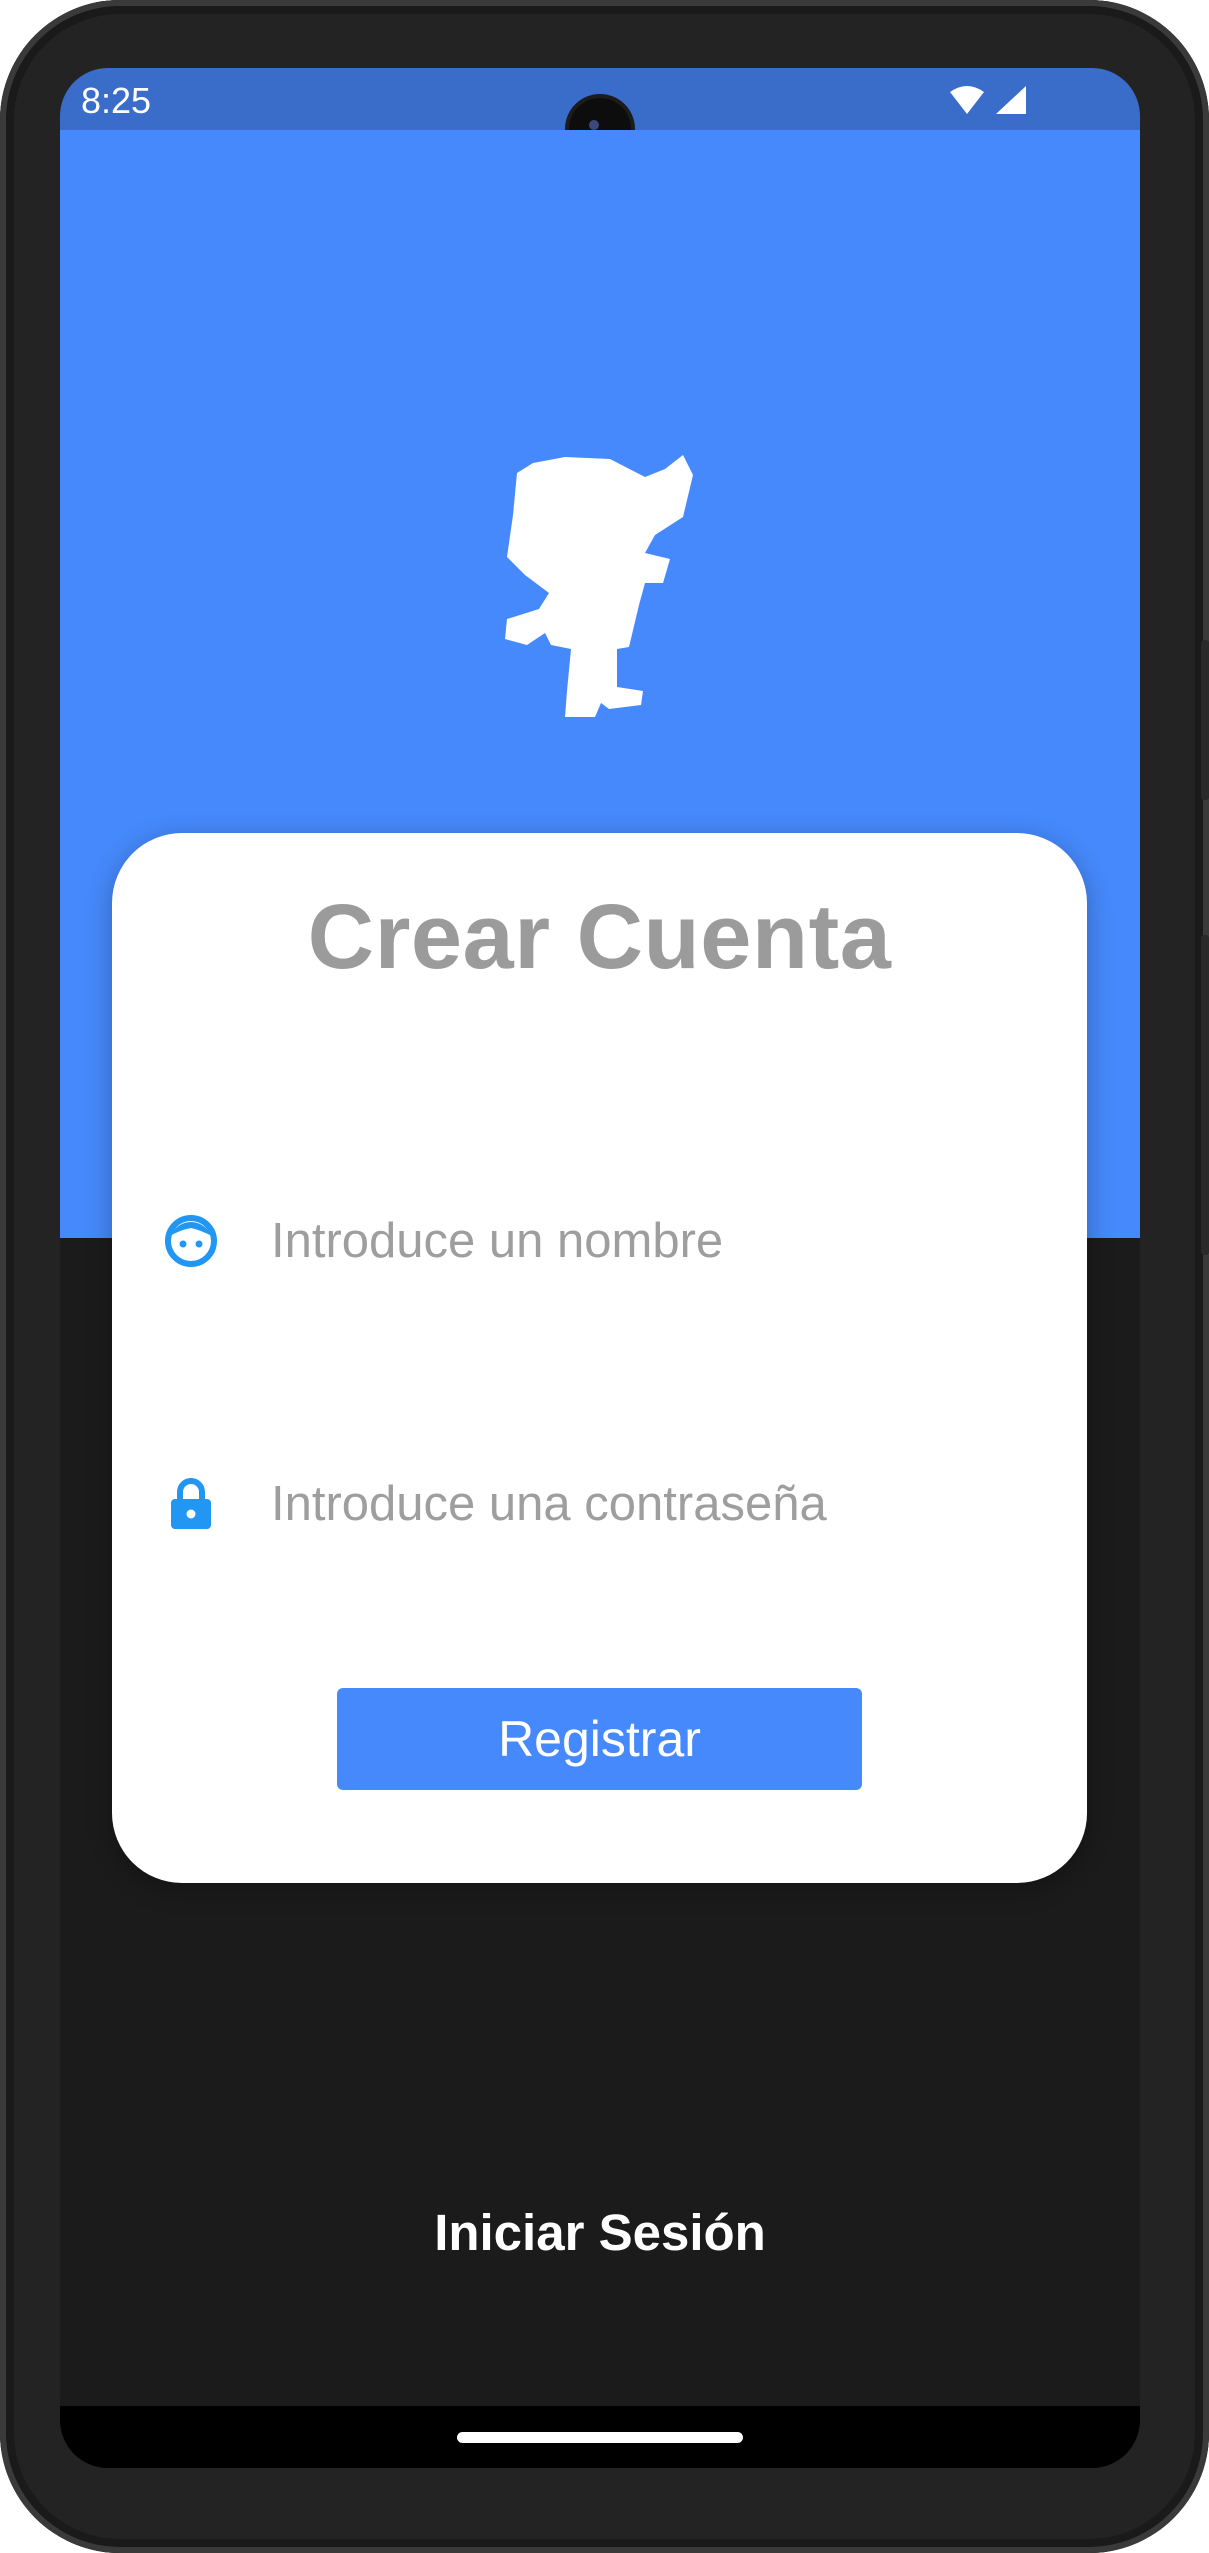 This screenshot has height=2553, width=1209. Describe the element at coordinates (967, 100) in the screenshot. I see `wifi-icon` at that location.